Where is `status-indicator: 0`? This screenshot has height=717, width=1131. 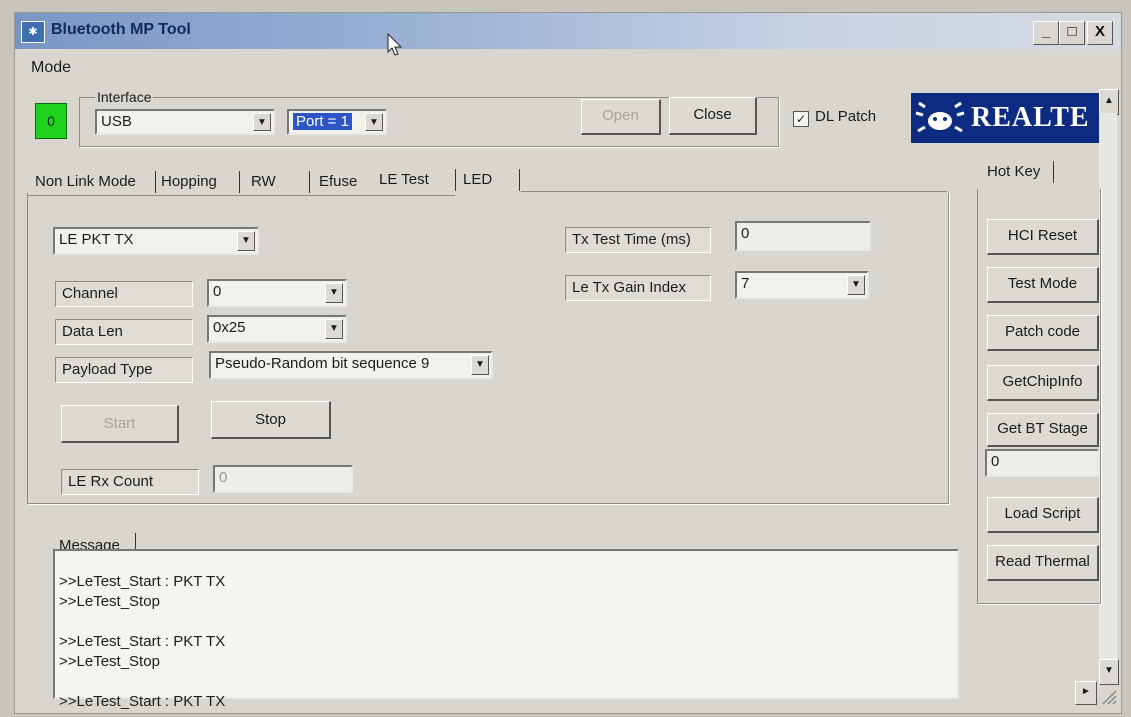 status-indicator: 0 is located at coordinates (51, 121).